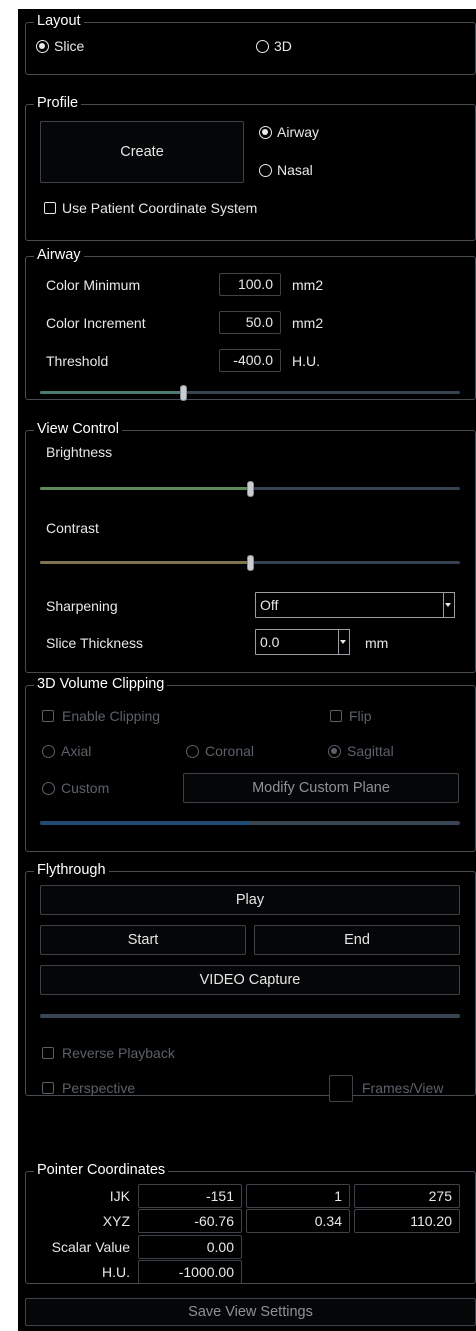  I want to click on modify-custom-plane-button: Modify Custom Plane, so click(321, 788).